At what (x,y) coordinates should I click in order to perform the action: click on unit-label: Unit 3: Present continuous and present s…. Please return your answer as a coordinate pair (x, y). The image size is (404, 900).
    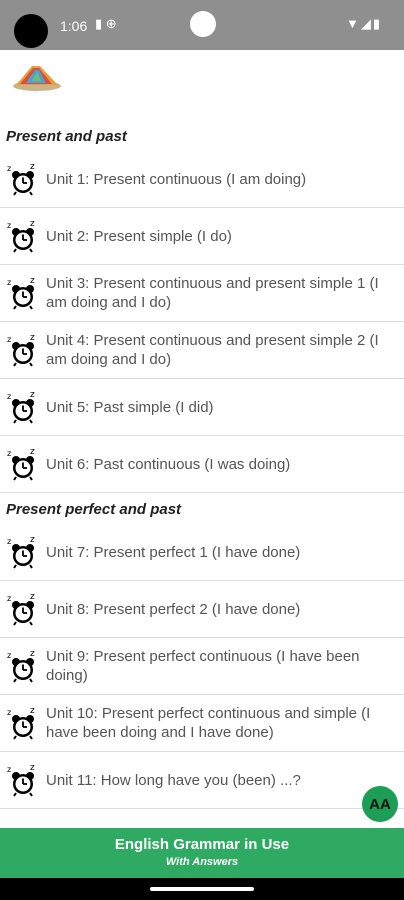
    Looking at the image, I should click on (212, 293).